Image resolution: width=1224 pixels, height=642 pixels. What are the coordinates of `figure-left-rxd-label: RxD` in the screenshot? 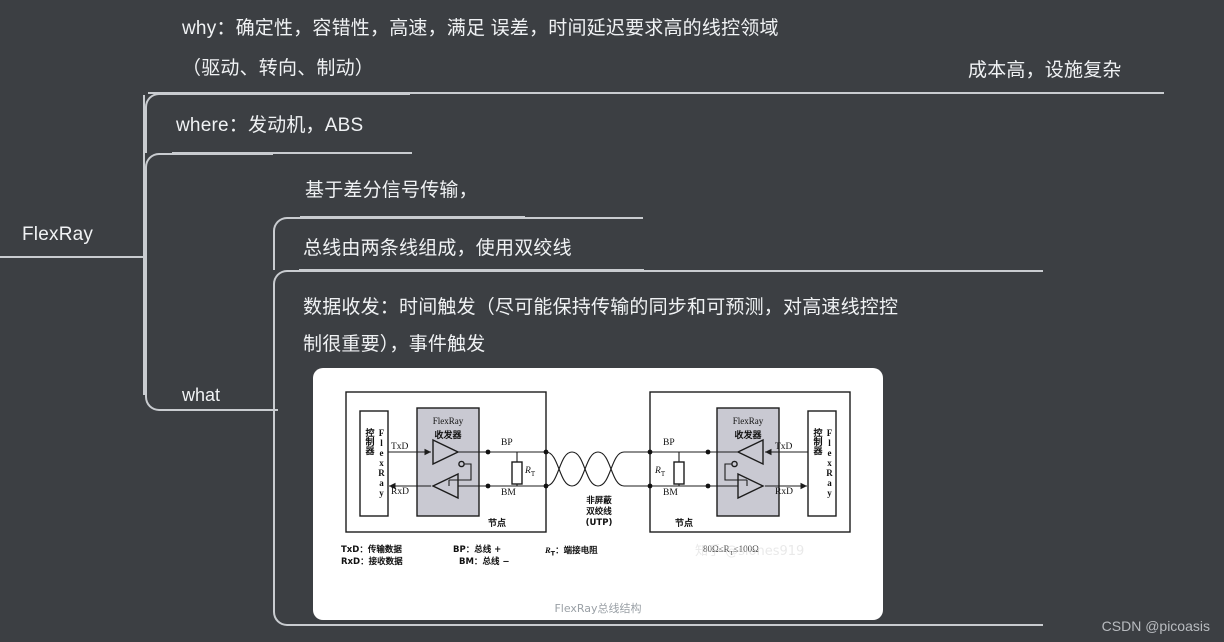 It's located at (400, 492).